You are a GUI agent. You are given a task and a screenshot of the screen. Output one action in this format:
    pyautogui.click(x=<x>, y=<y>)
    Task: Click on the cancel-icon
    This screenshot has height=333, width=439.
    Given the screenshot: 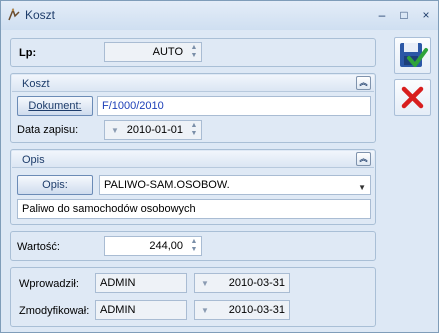 What is the action you would take?
    pyautogui.click(x=412, y=97)
    